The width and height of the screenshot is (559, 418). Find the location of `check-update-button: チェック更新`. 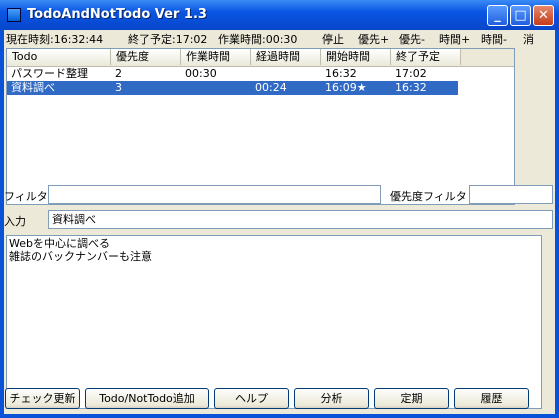

check-update-button: チェック更新 is located at coordinates (42, 398).